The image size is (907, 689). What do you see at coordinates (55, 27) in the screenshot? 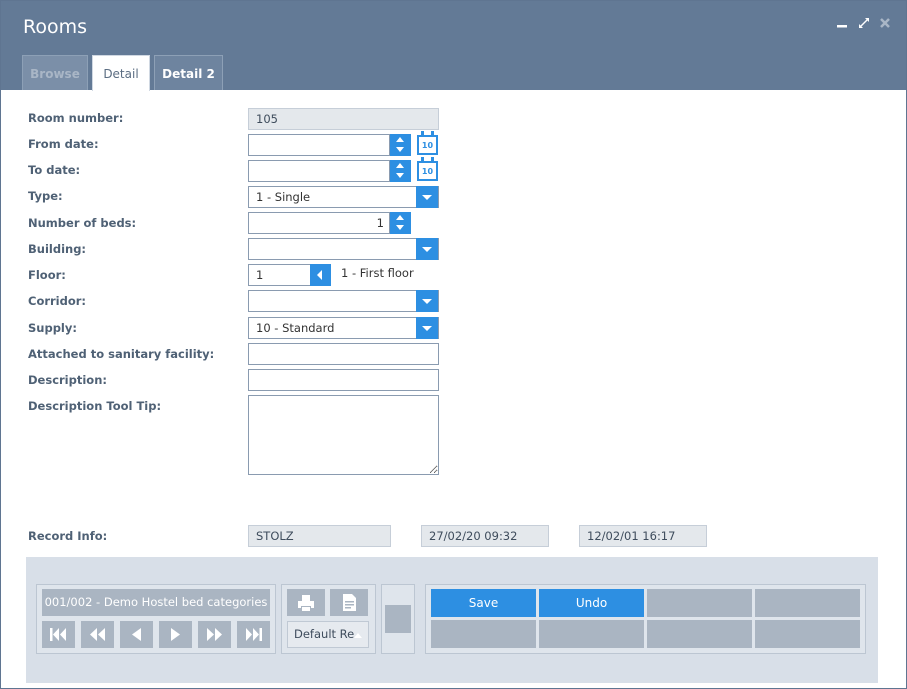
I see `window-title: Rooms` at bounding box center [55, 27].